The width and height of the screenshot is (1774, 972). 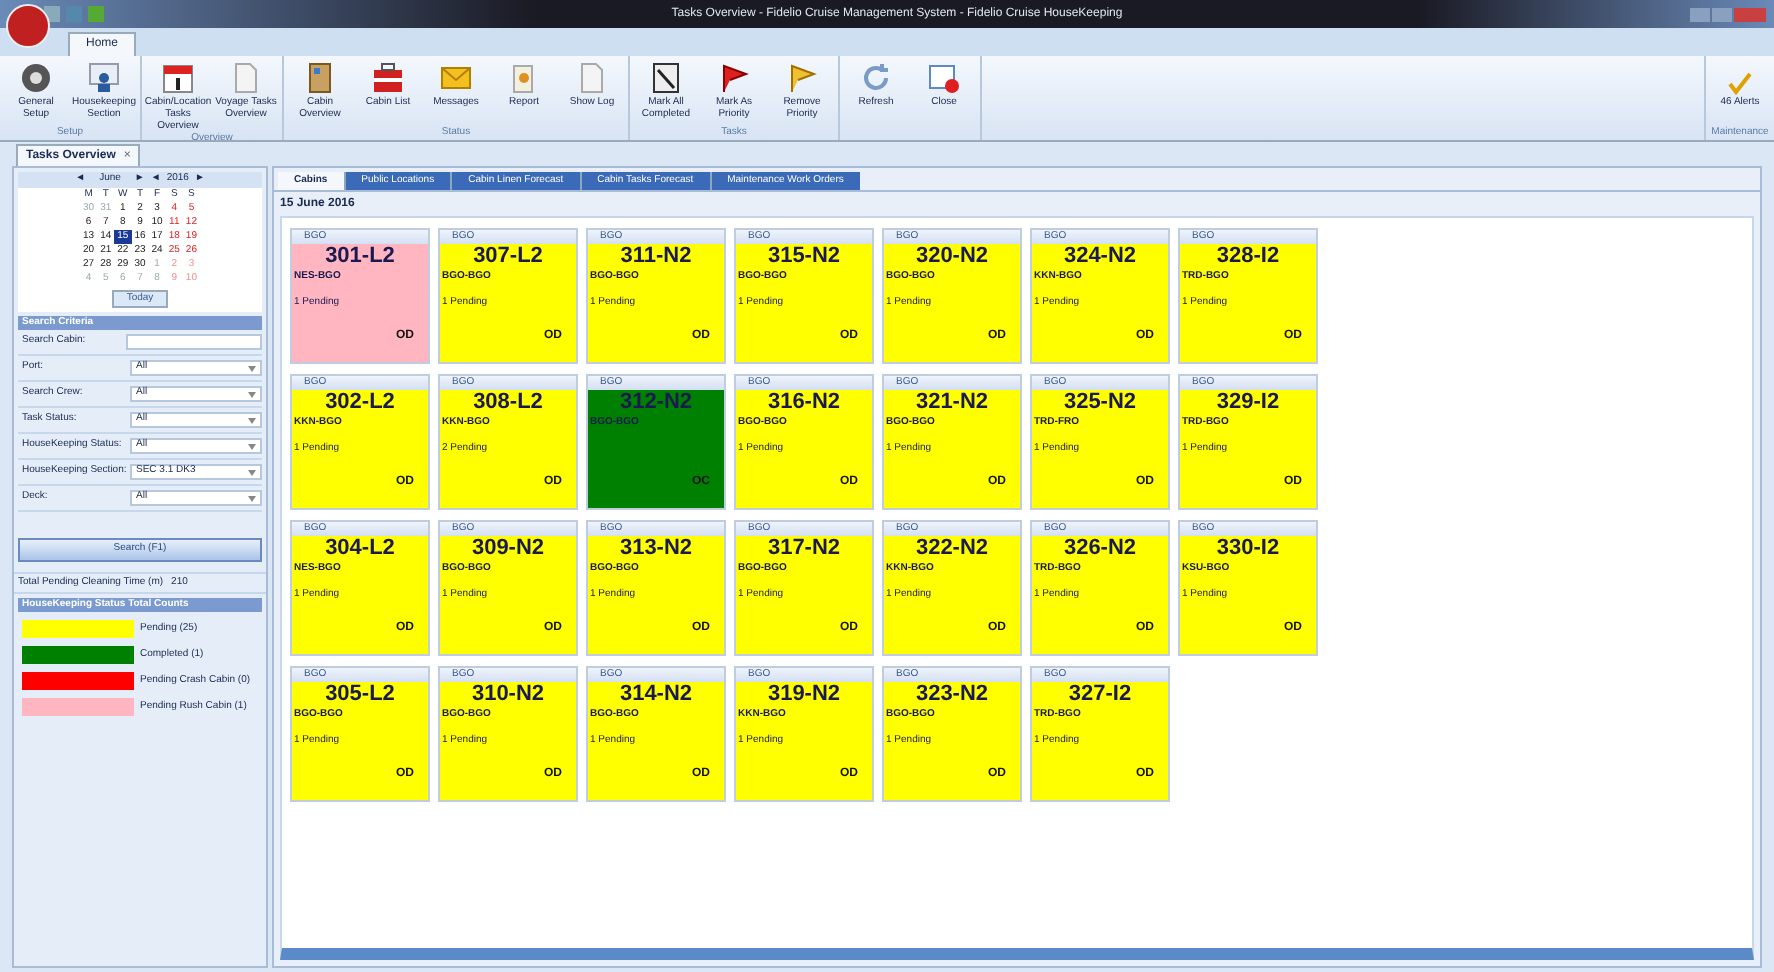 I want to click on cabin-number: 319-N2, so click(x=804, y=695).